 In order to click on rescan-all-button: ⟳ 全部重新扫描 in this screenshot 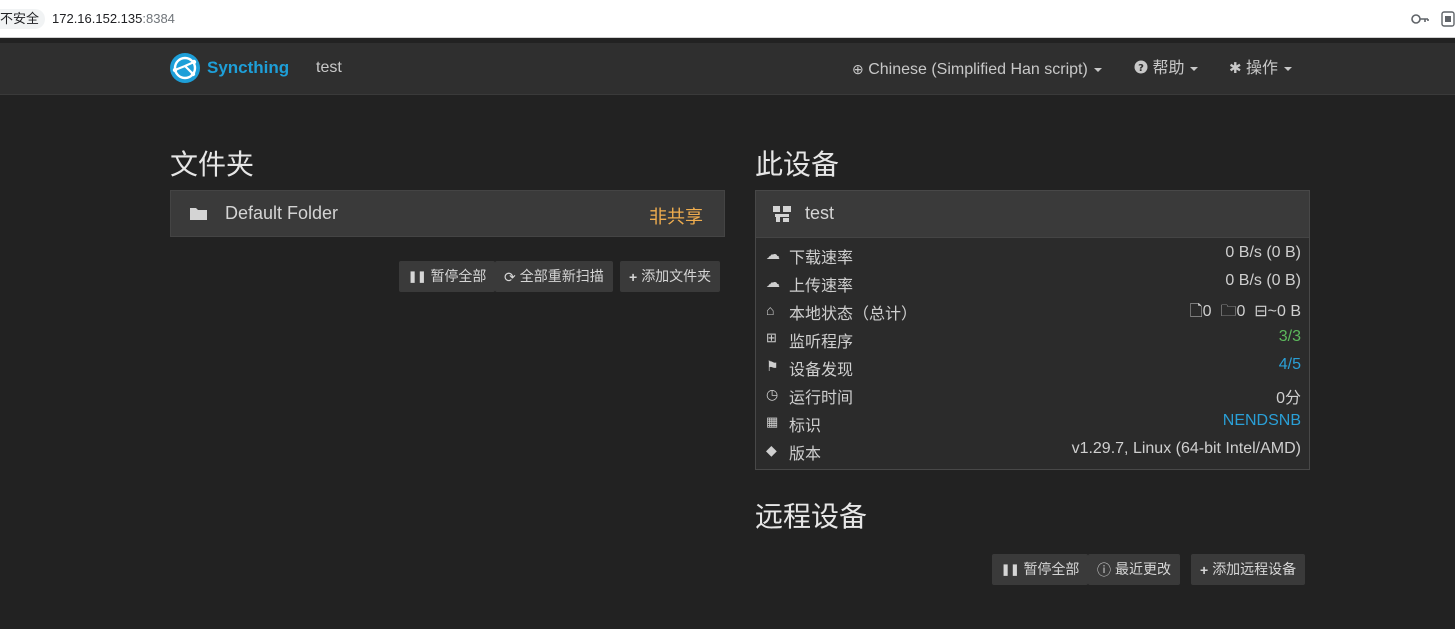, I will do `click(554, 276)`.